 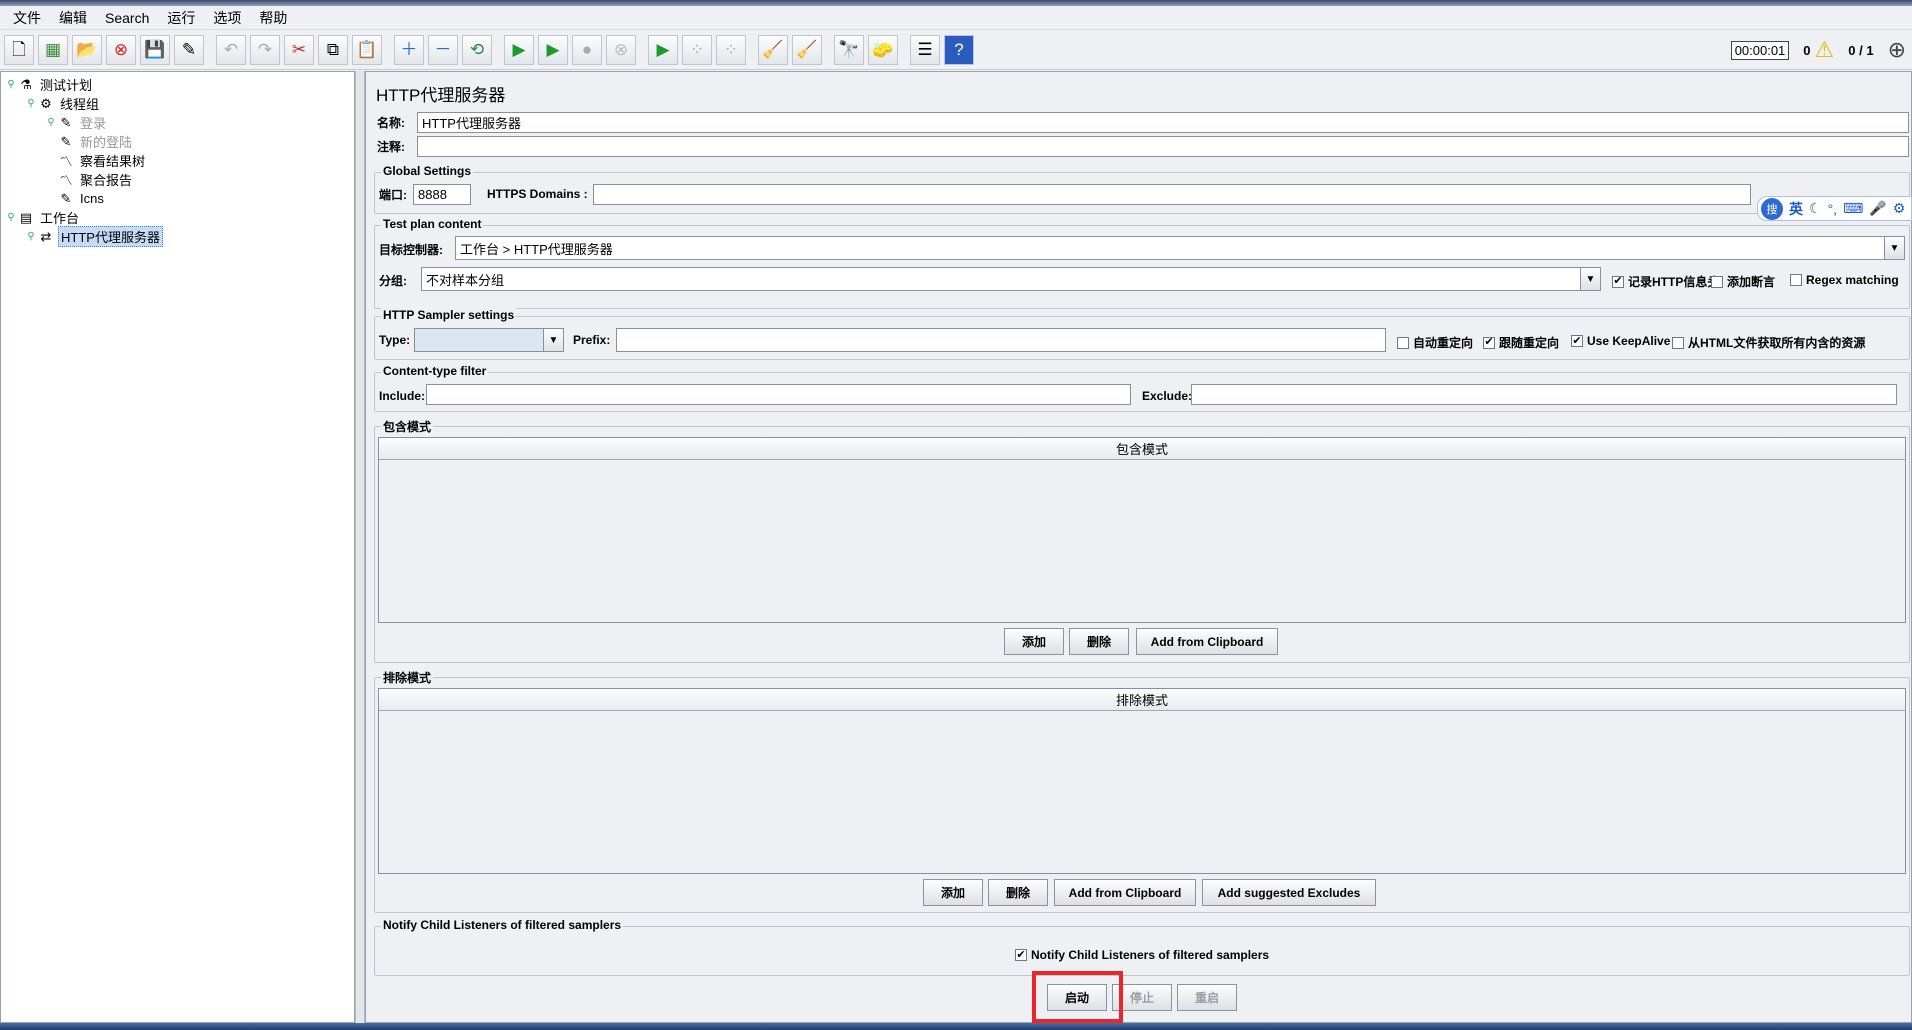 What do you see at coordinates (299, 49) in the screenshot?
I see `cut-icon: ✂` at bounding box center [299, 49].